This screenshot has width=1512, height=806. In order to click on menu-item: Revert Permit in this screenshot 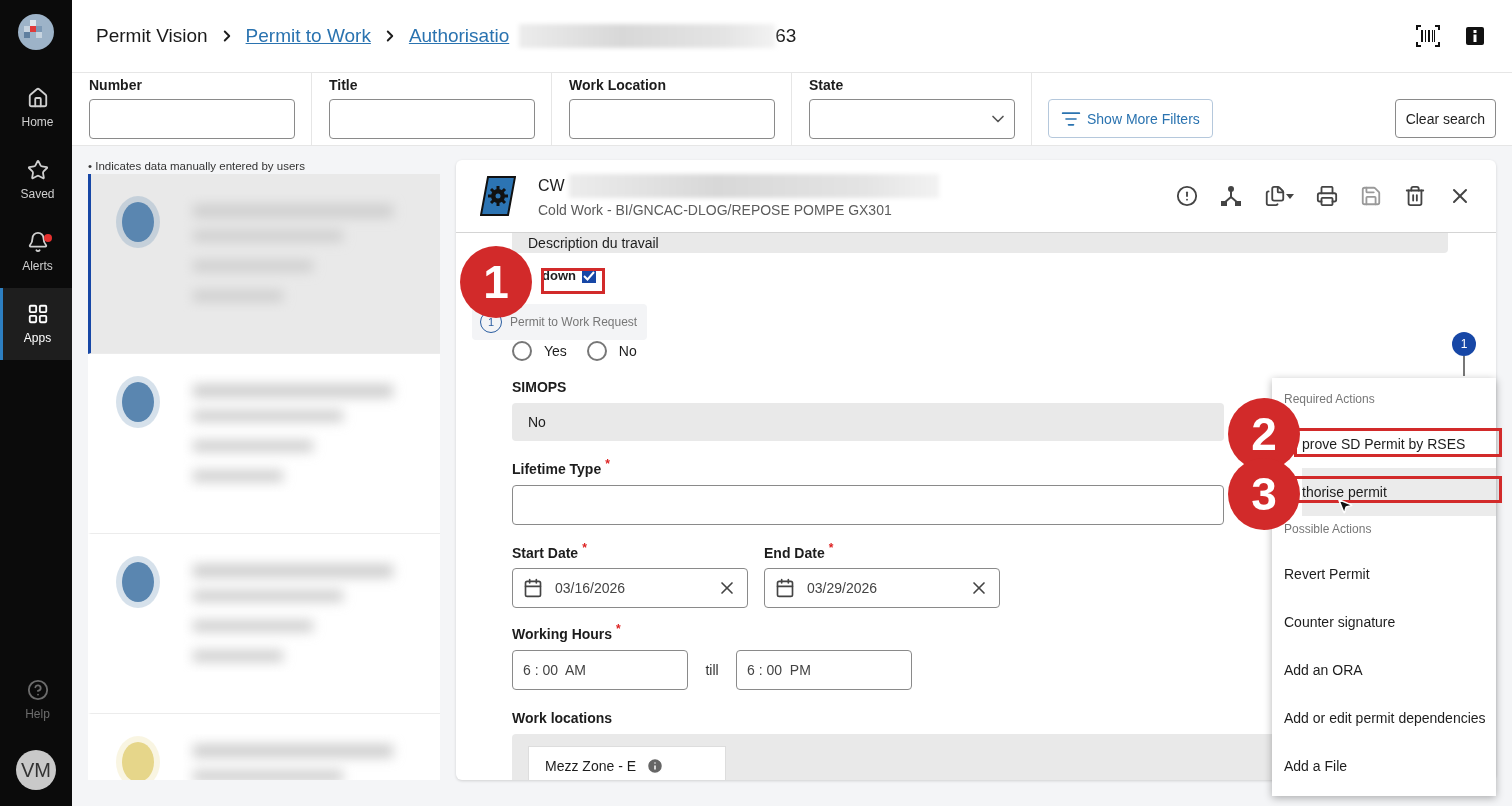, I will do `click(1384, 574)`.